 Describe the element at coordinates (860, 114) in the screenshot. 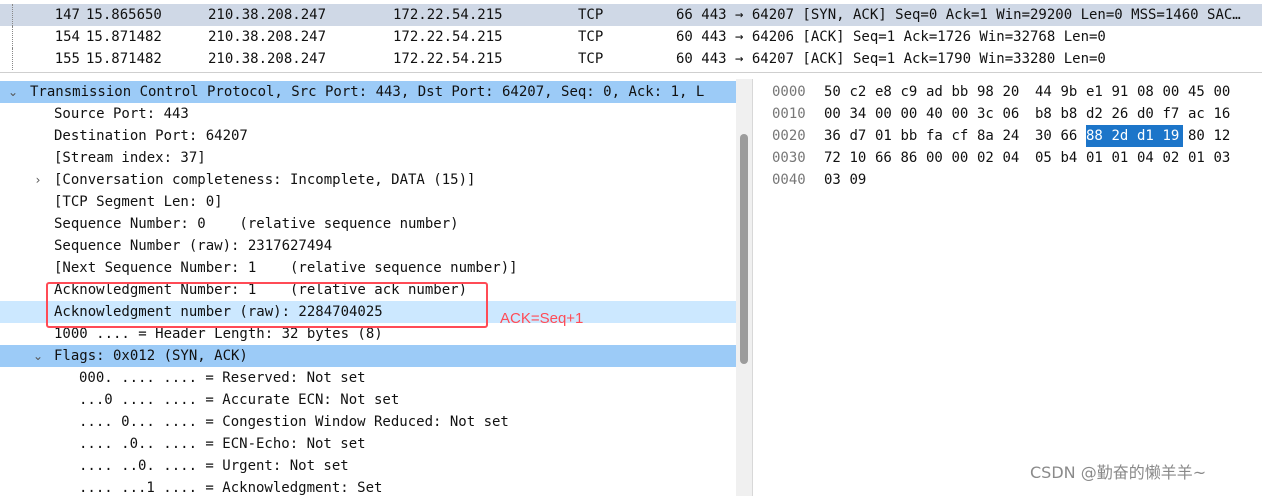

I see `hex-byte: 34` at that location.